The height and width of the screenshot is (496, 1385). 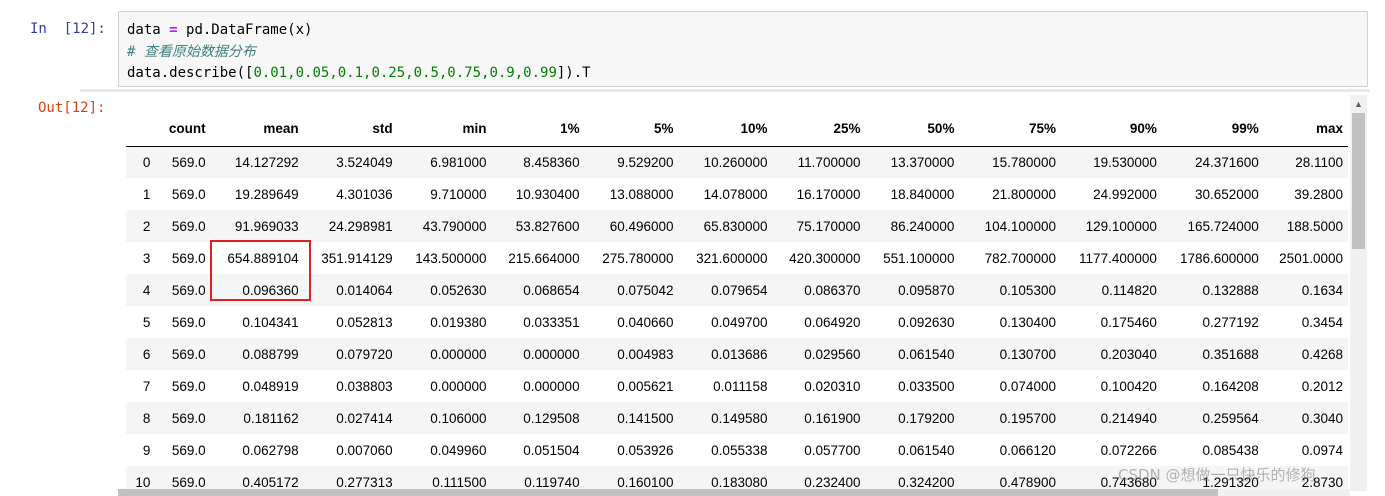 I want to click on row-index: 0, so click(x=146, y=162).